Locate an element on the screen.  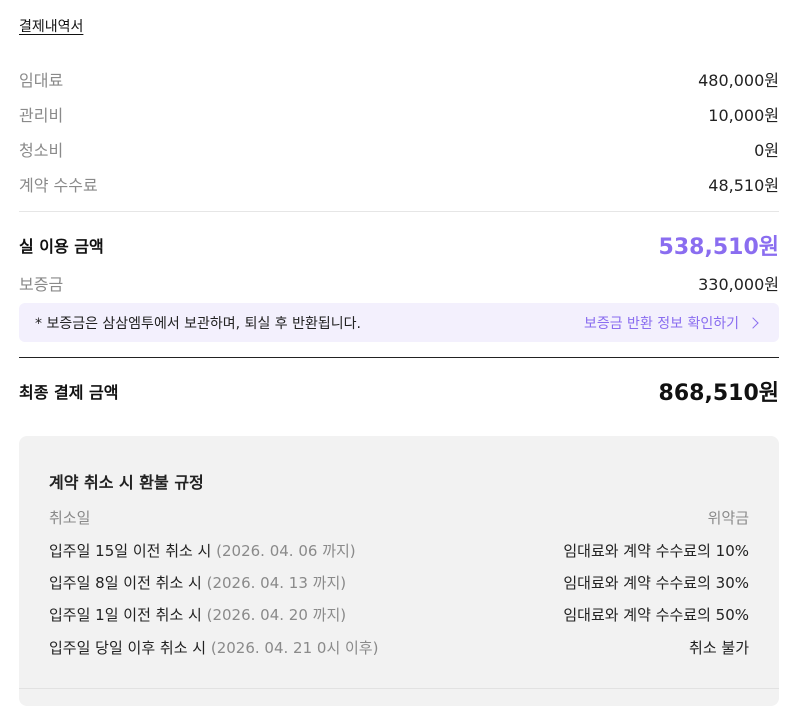
charge-value: 10,000원 is located at coordinates (743, 115).